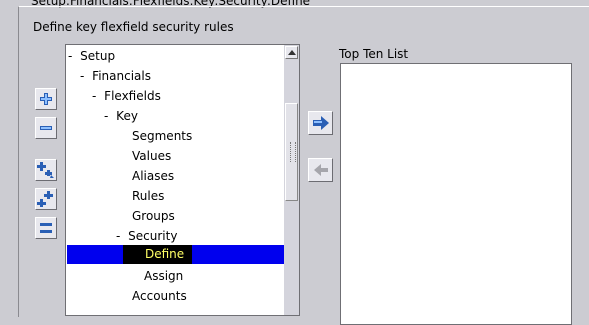  I want to click on tree-item: - Security, so click(148, 236).